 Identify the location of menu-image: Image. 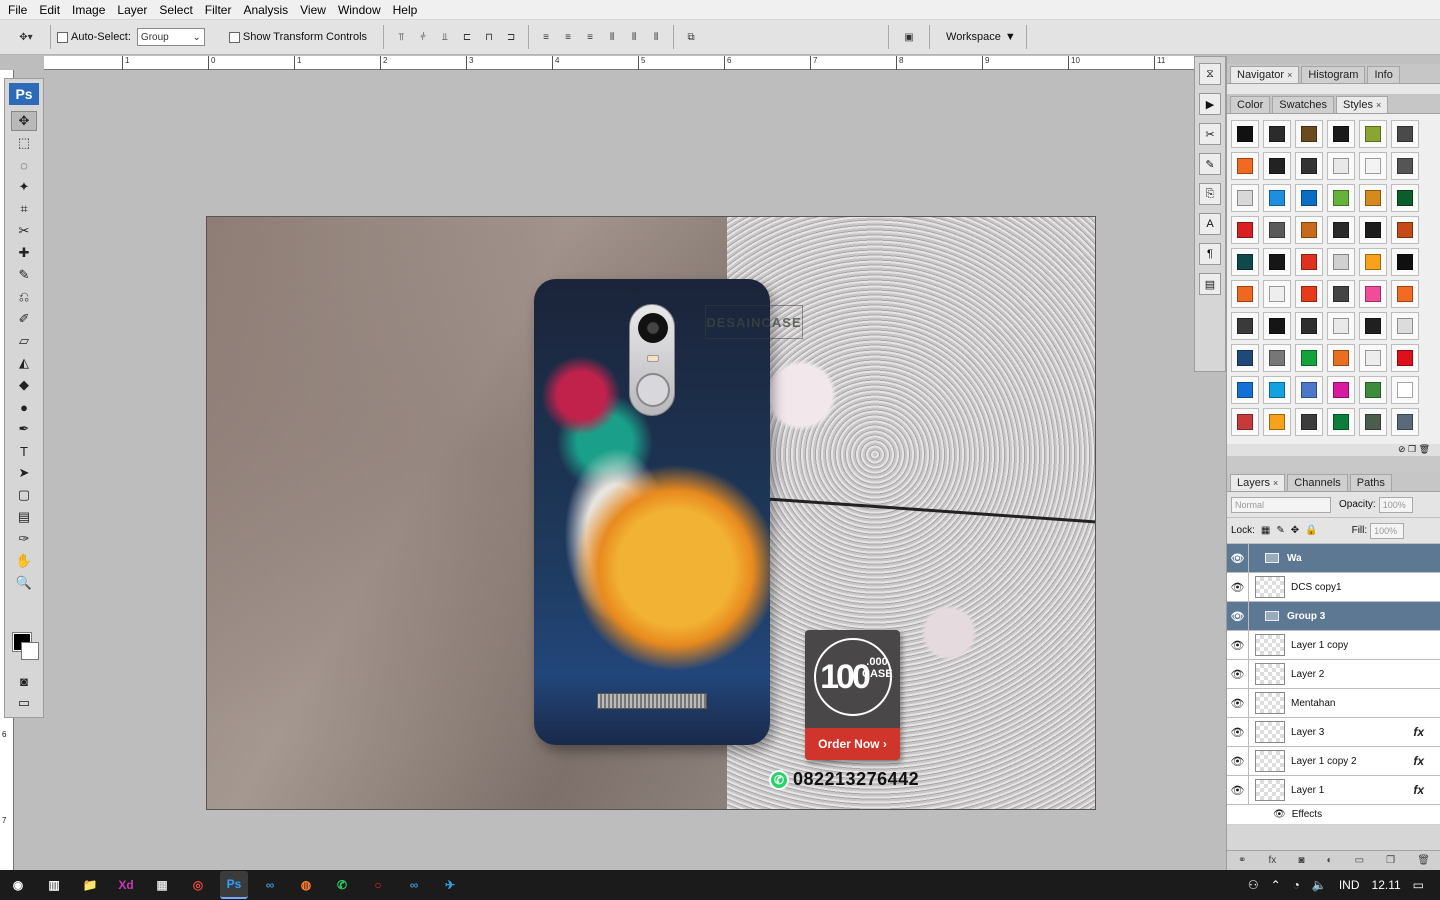
(88, 10).